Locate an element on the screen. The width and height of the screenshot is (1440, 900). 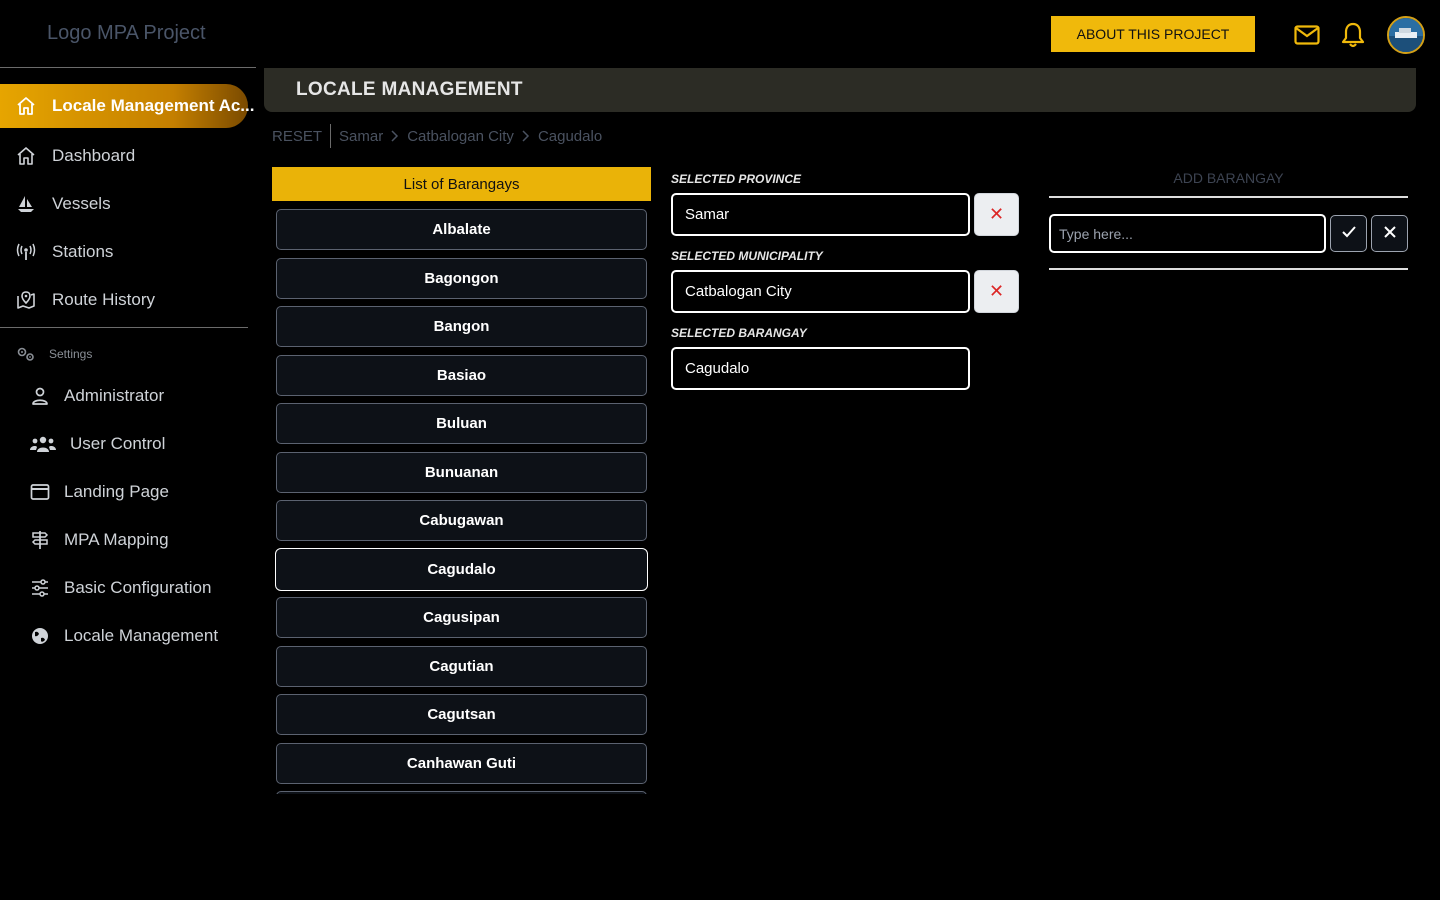
sailboat-icon is located at coordinates (26, 204).